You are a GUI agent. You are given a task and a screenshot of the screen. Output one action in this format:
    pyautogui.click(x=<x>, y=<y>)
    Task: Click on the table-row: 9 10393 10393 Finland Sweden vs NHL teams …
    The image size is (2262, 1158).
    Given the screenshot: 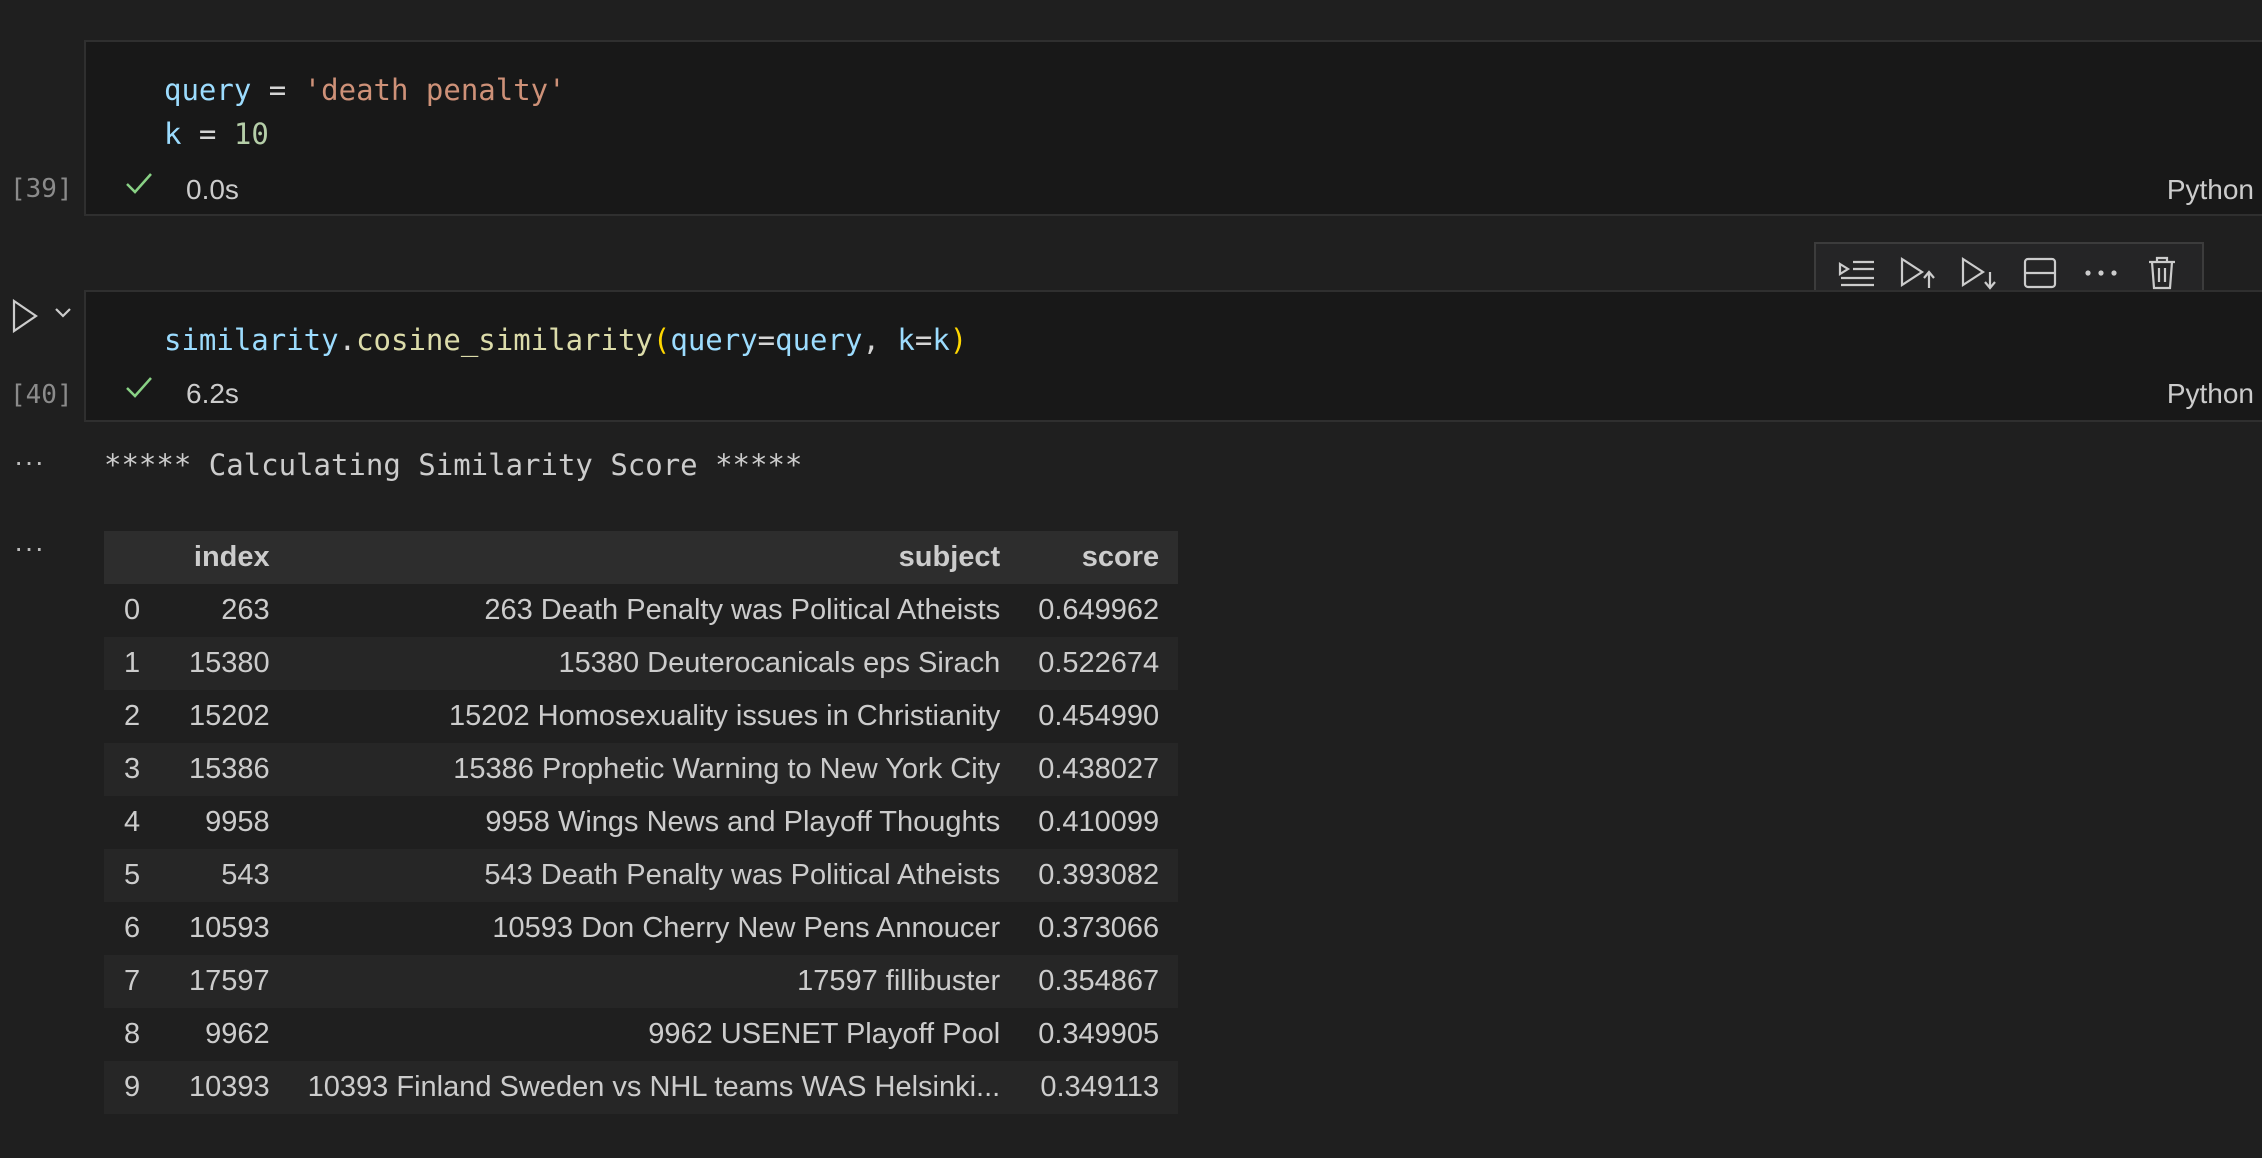 What is the action you would take?
    pyautogui.click(x=641, y=1087)
    